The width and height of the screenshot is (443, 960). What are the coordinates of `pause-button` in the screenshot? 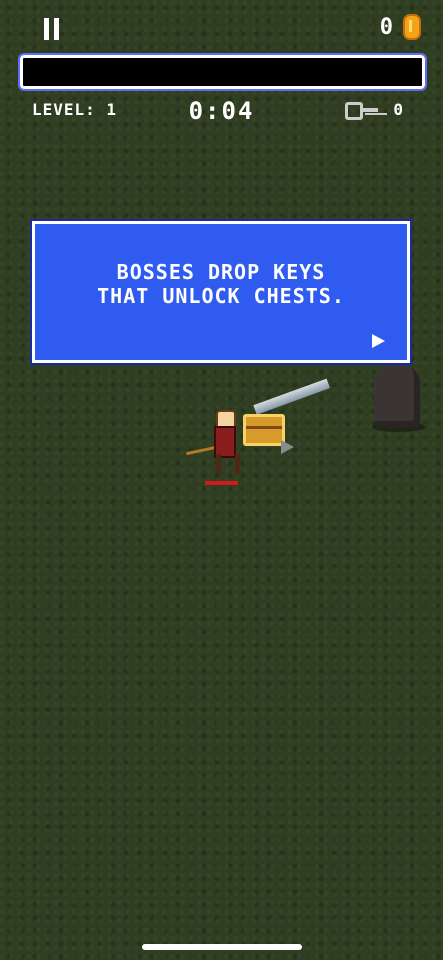 It's located at (52, 30).